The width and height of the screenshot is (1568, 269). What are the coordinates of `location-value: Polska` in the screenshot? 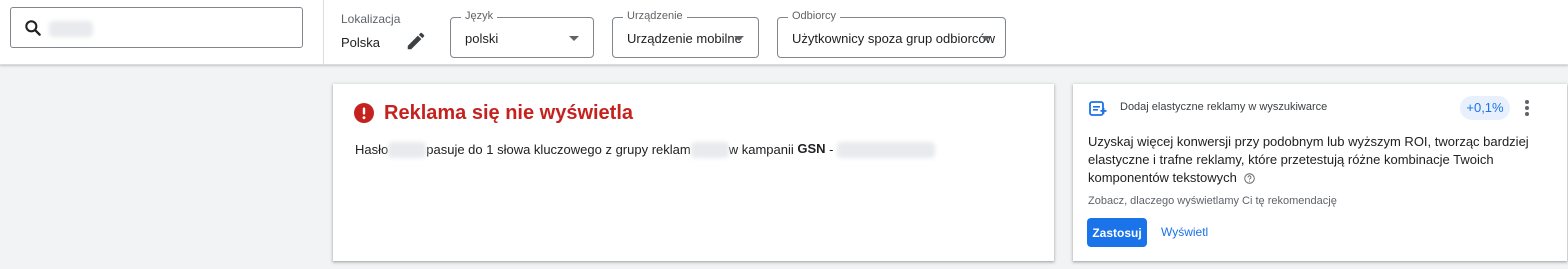 It's located at (361, 42).